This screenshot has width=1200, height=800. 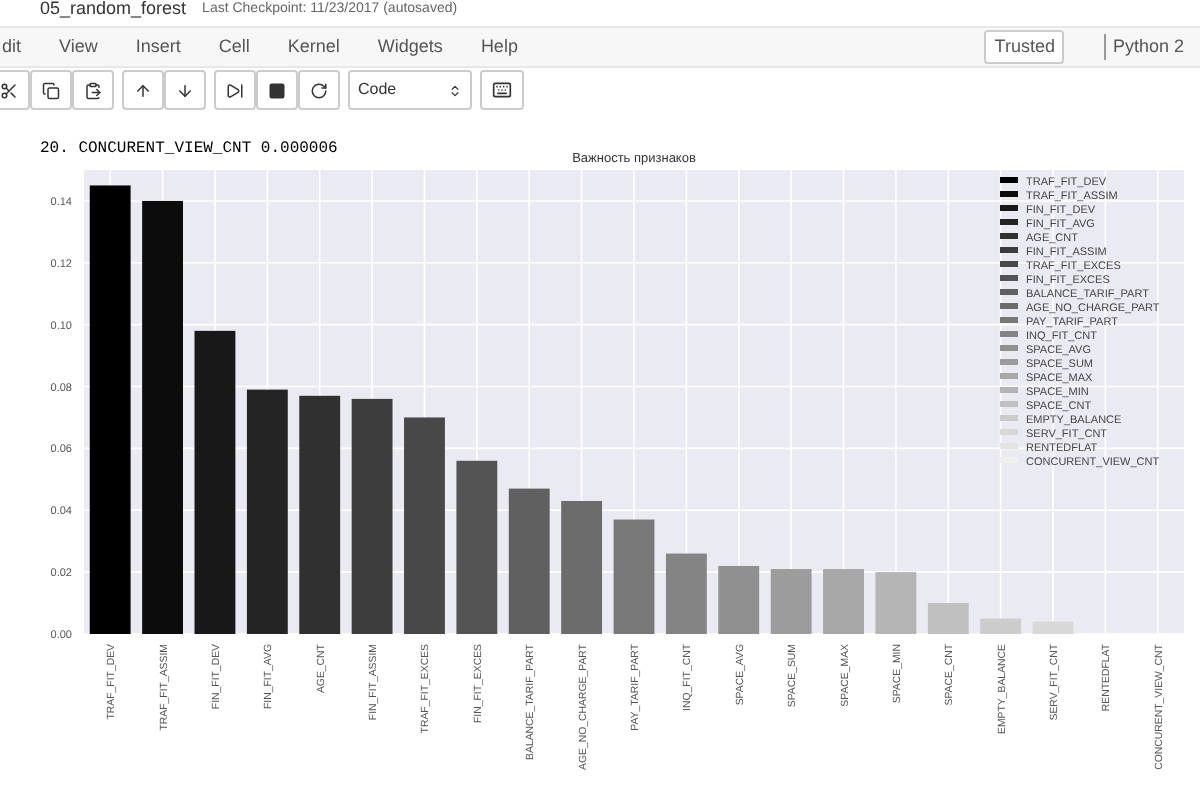 I want to click on run-button, so click(x=235, y=90).